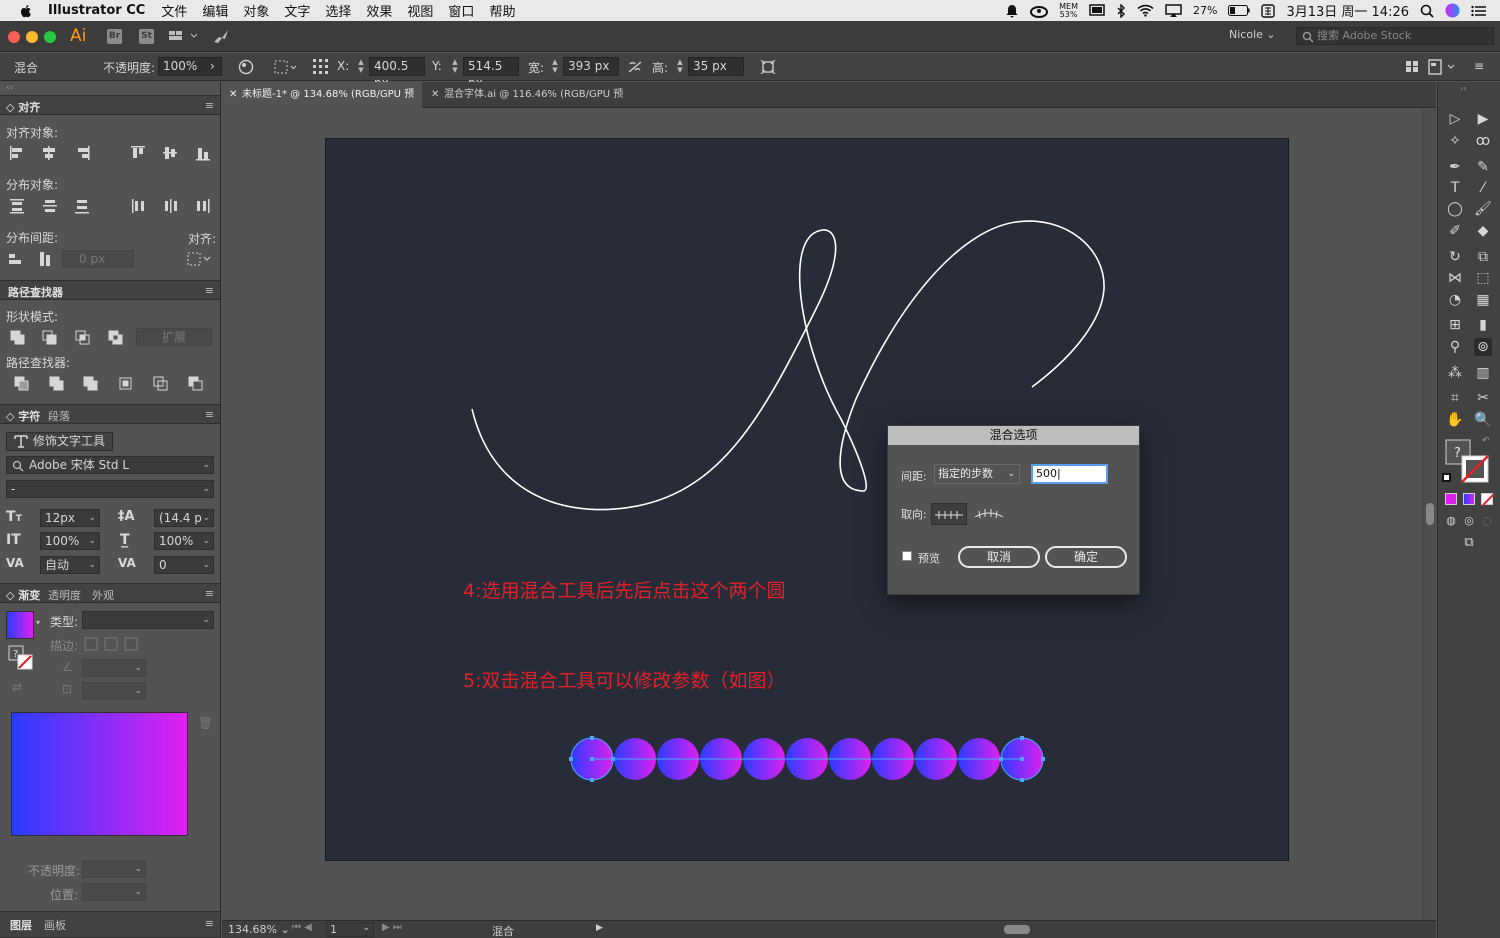  Describe the element at coordinates (64, 595) in the screenshot. I see `tab-transparency: 透明度` at that location.